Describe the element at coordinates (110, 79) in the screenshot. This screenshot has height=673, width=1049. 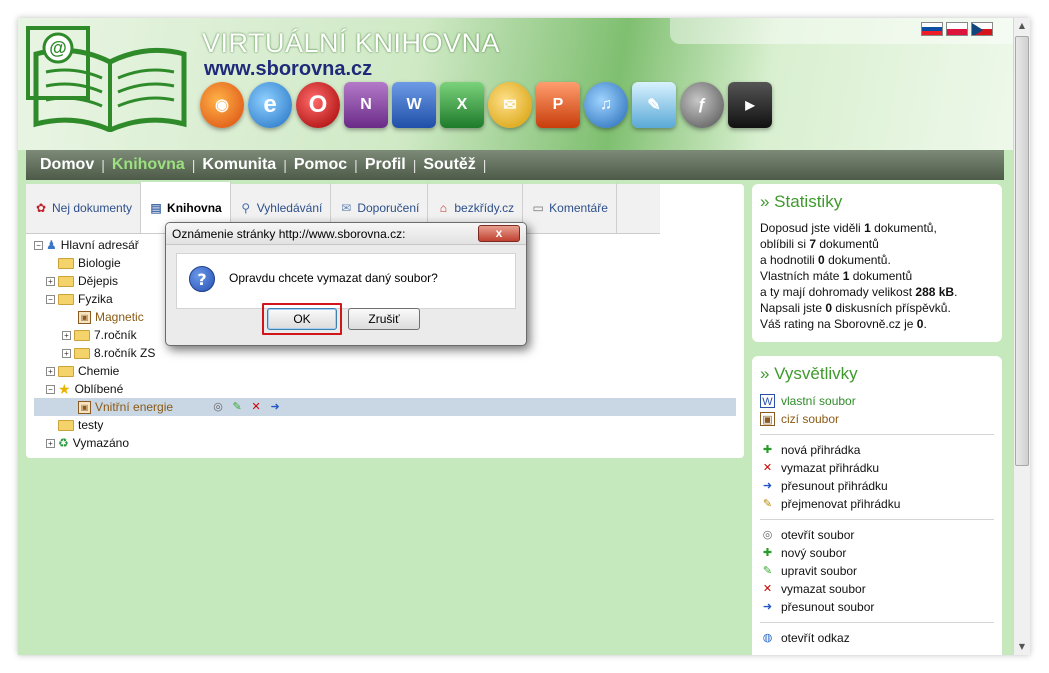
I see `book-logo-icon: @` at that location.